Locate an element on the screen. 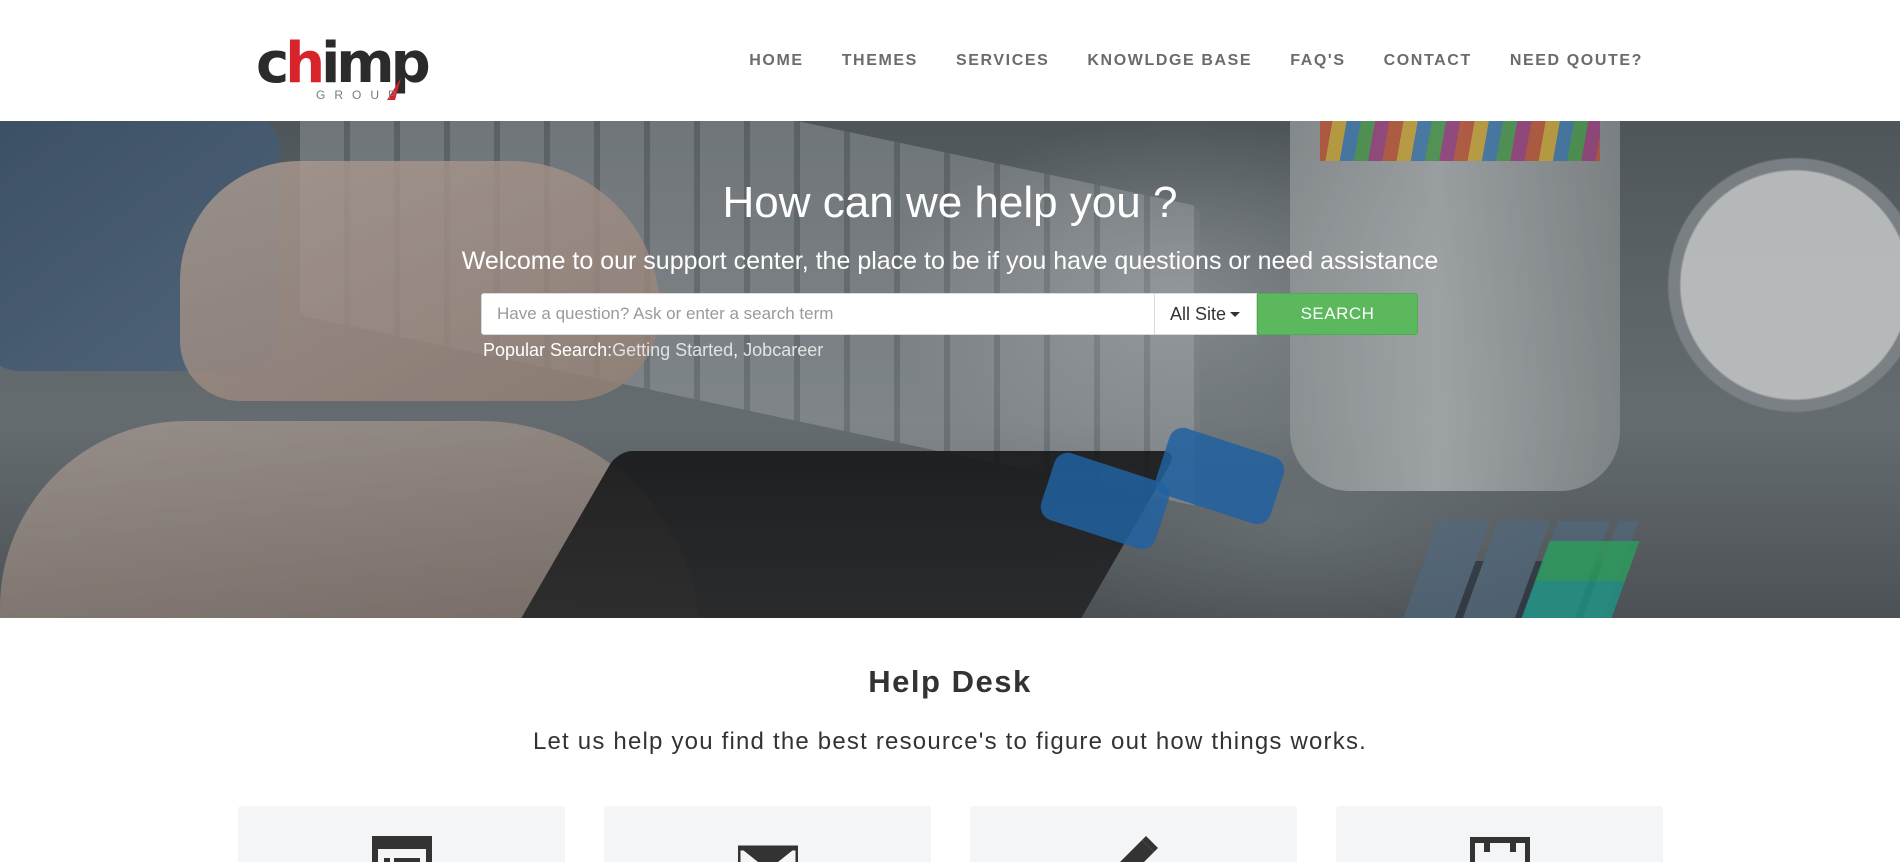 The height and width of the screenshot is (862, 1900). logo-subtitle: GROUP is located at coordinates (361, 95).